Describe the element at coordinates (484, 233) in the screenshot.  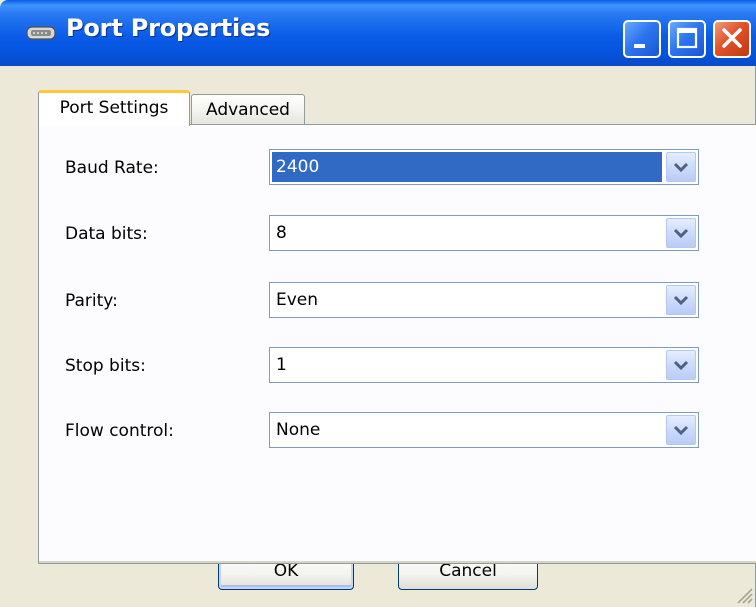
I see `data-bits-combobox: 8` at that location.